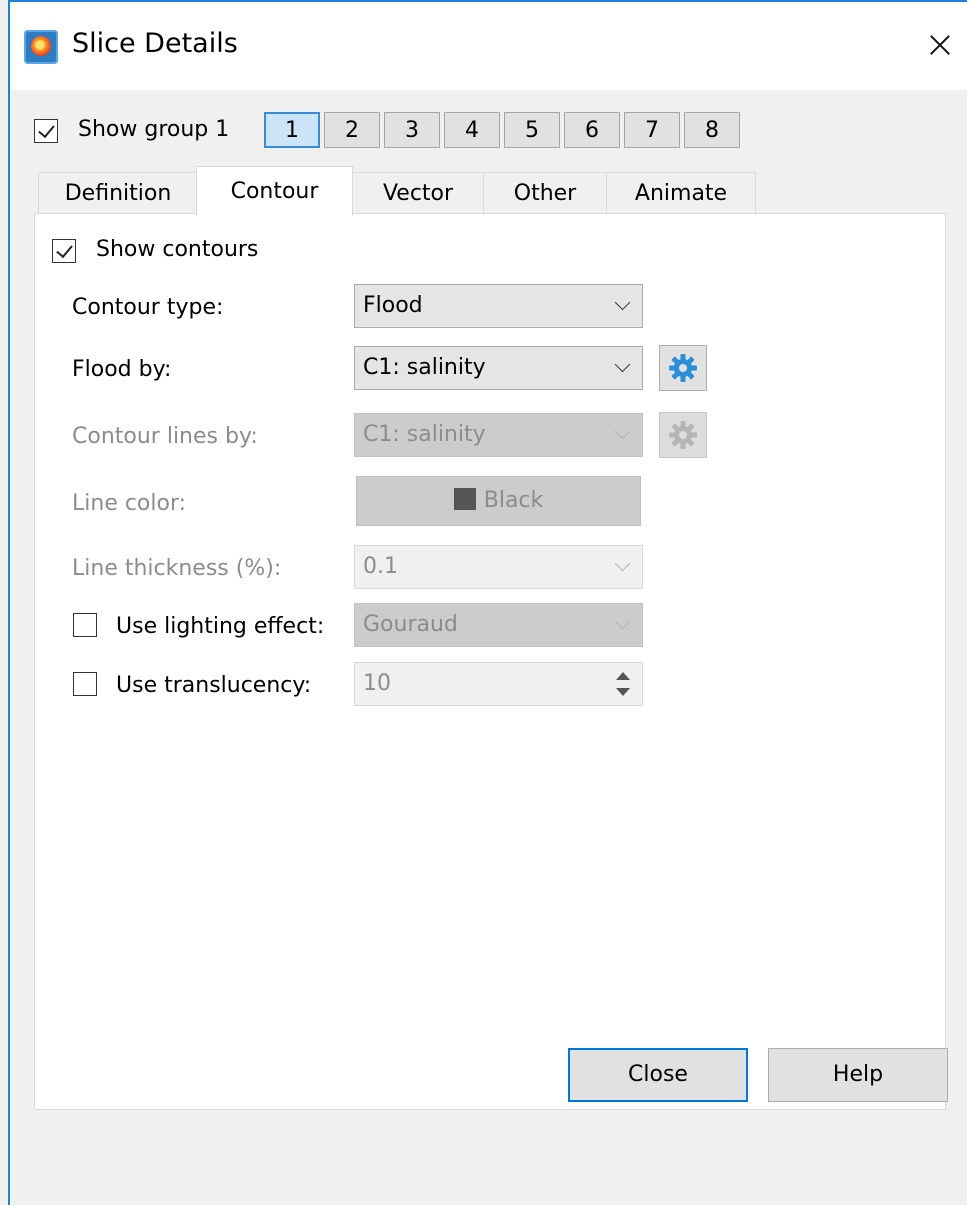  What do you see at coordinates (498, 435) in the screenshot?
I see `contour-lines-by-select: C1: salinity` at bounding box center [498, 435].